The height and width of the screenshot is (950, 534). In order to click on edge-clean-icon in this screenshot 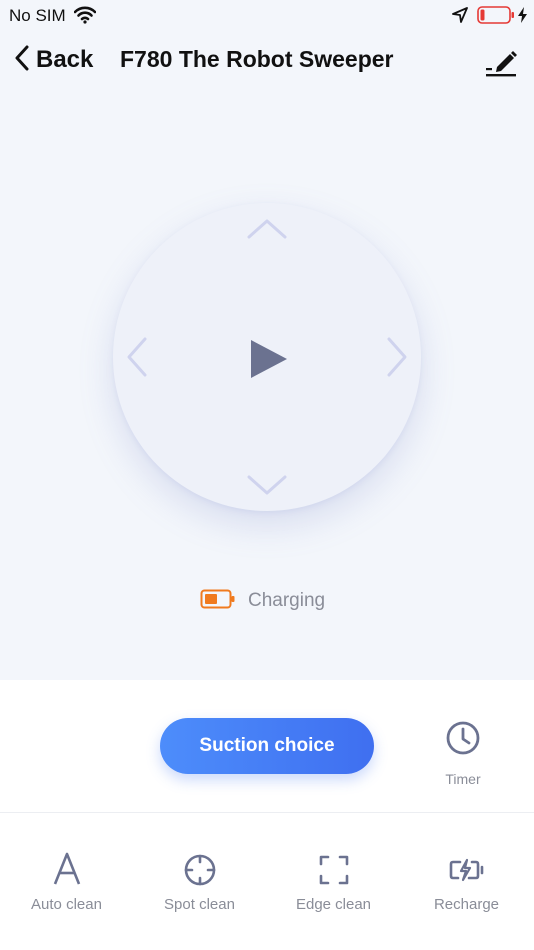, I will do `click(333, 868)`.